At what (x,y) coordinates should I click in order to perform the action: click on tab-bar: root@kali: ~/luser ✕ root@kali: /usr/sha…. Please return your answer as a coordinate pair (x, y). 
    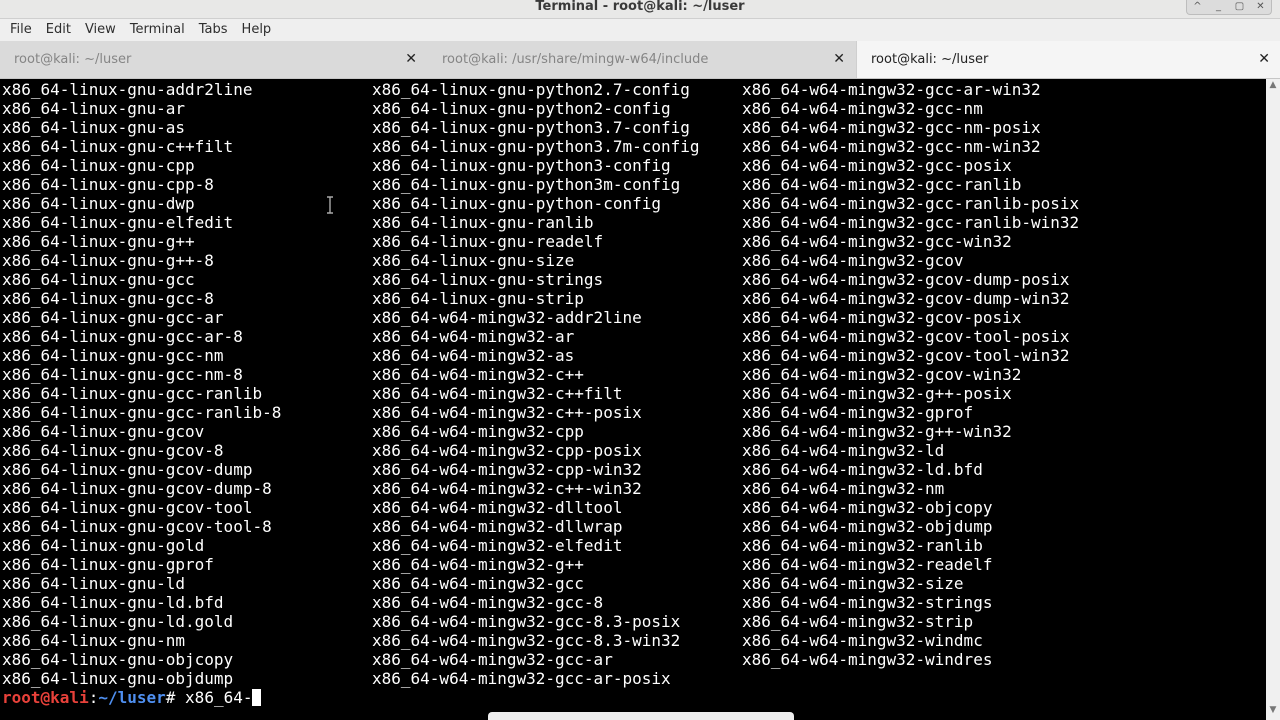
    Looking at the image, I should click on (640, 60).